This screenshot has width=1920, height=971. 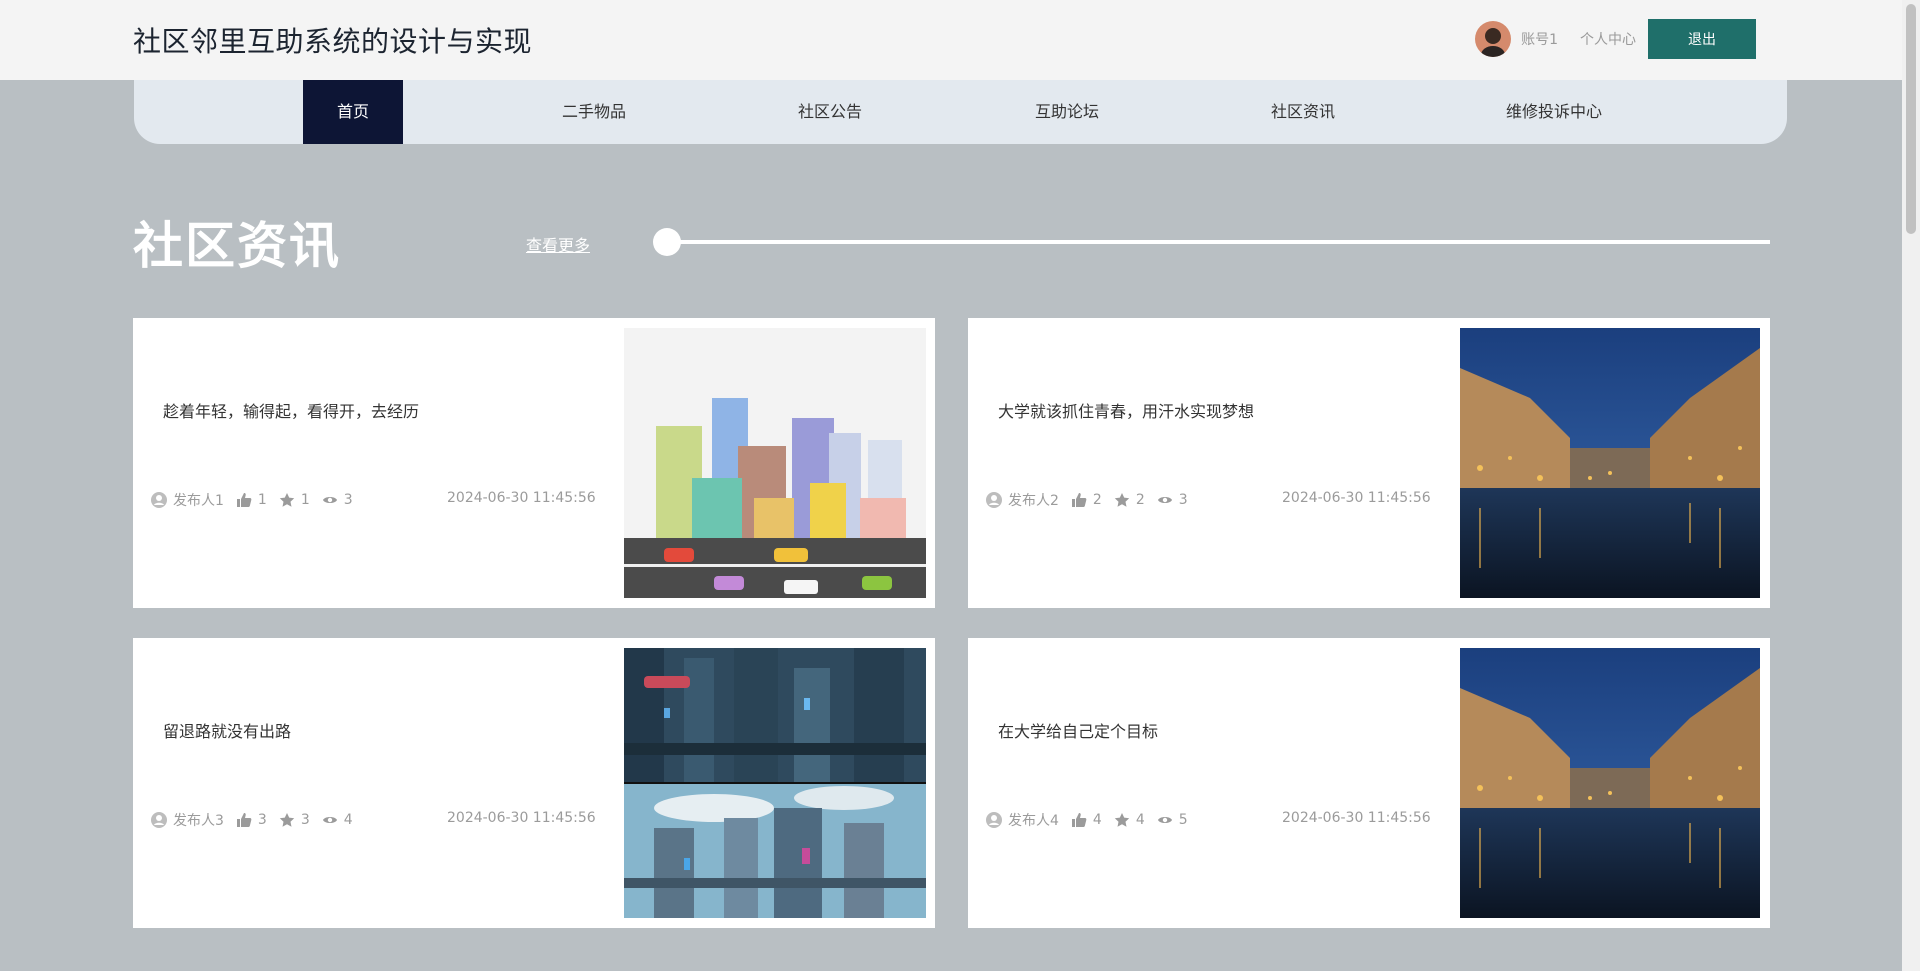 What do you see at coordinates (1608, 39) in the screenshot?
I see `personal-center-link: 个人中心` at bounding box center [1608, 39].